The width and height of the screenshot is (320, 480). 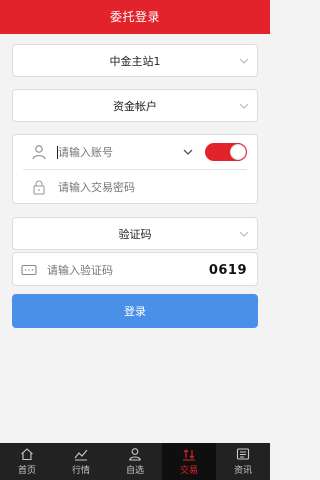 What do you see at coordinates (226, 152) in the screenshot?
I see `remember-account-toggle` at bounding box center [226, 152].